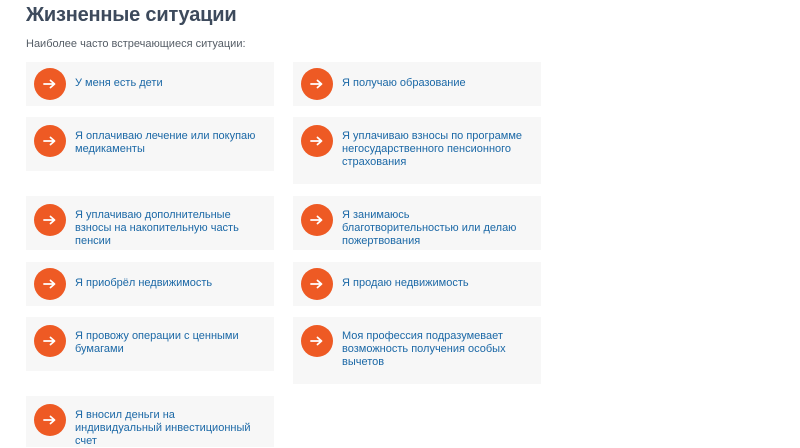 This screenshot has width=800, height=448. I want to click on situation-label: У меня есть дети, so click(119, 83).